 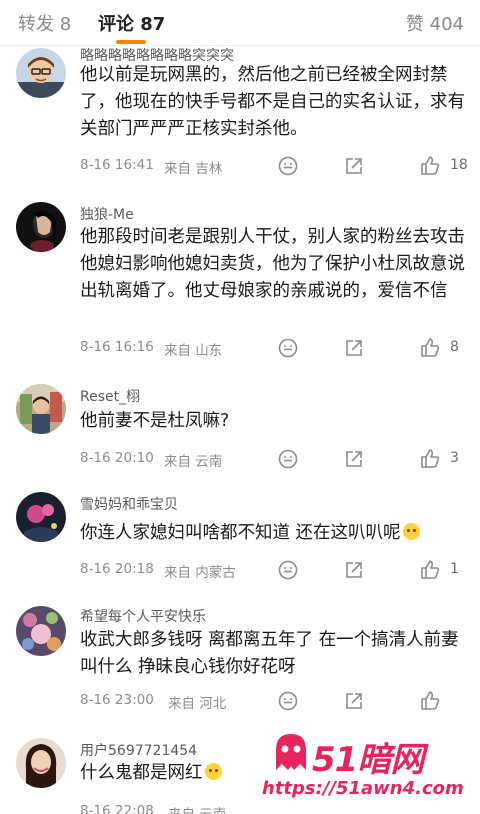 What do you see at coordinates (363, 788) in the screenshot?
I see `watermark-url: https://51awn4.com` at bounding box center [363, 788].